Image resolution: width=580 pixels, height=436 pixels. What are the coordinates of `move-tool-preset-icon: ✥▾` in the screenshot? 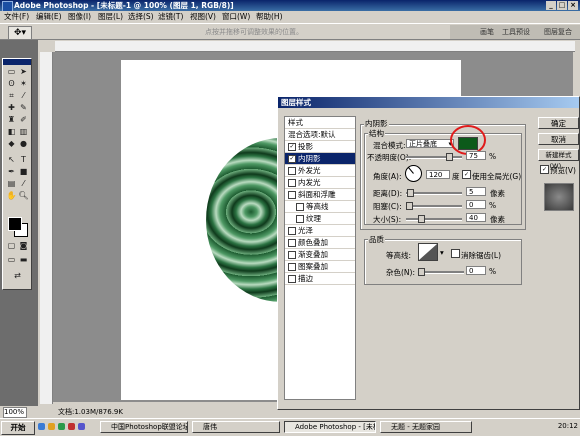 It's located at (20, 33).